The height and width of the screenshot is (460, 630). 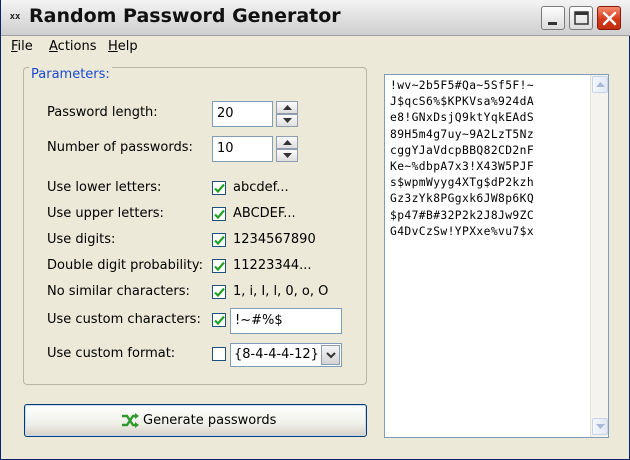 I want to click on custom-characters-checkbox, so click(x=219, y=320).